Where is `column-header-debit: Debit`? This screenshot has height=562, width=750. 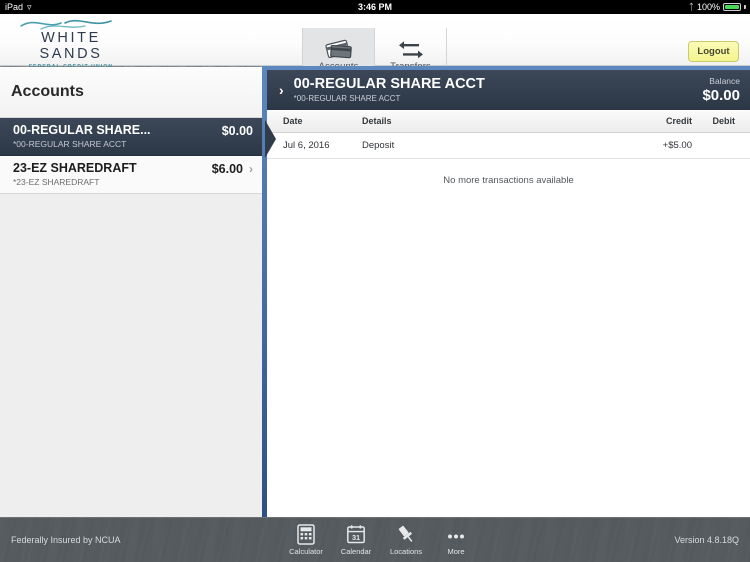
column-header-debit: Debit is located at coordinates (724, 121).